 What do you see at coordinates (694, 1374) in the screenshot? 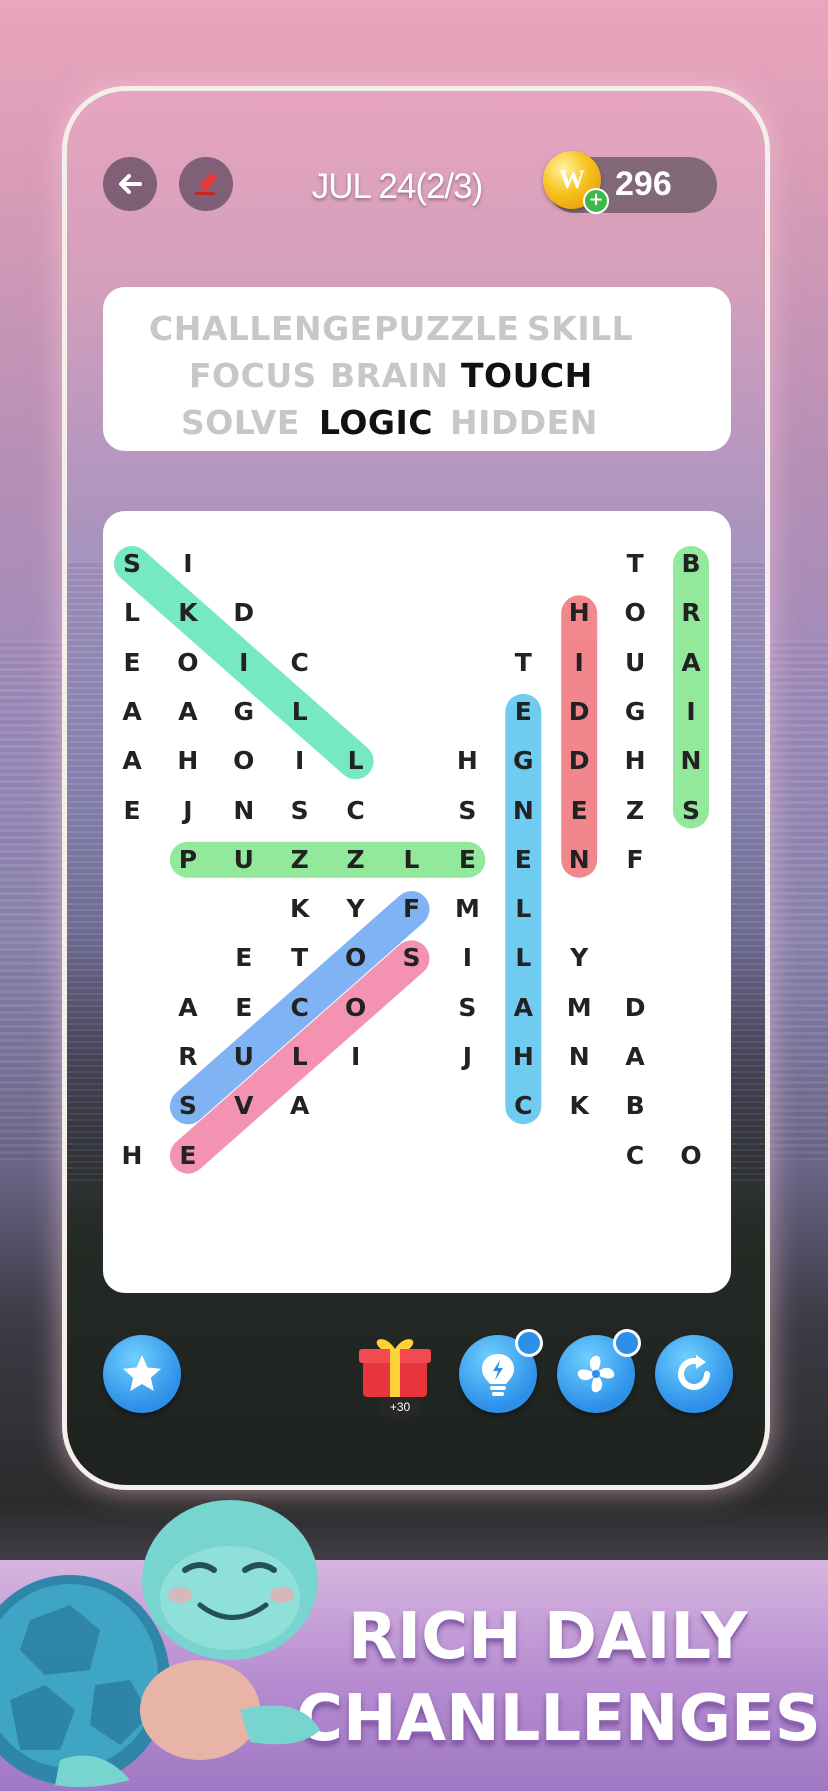
I see `refresh-button` at bounding box center [694, 1374].